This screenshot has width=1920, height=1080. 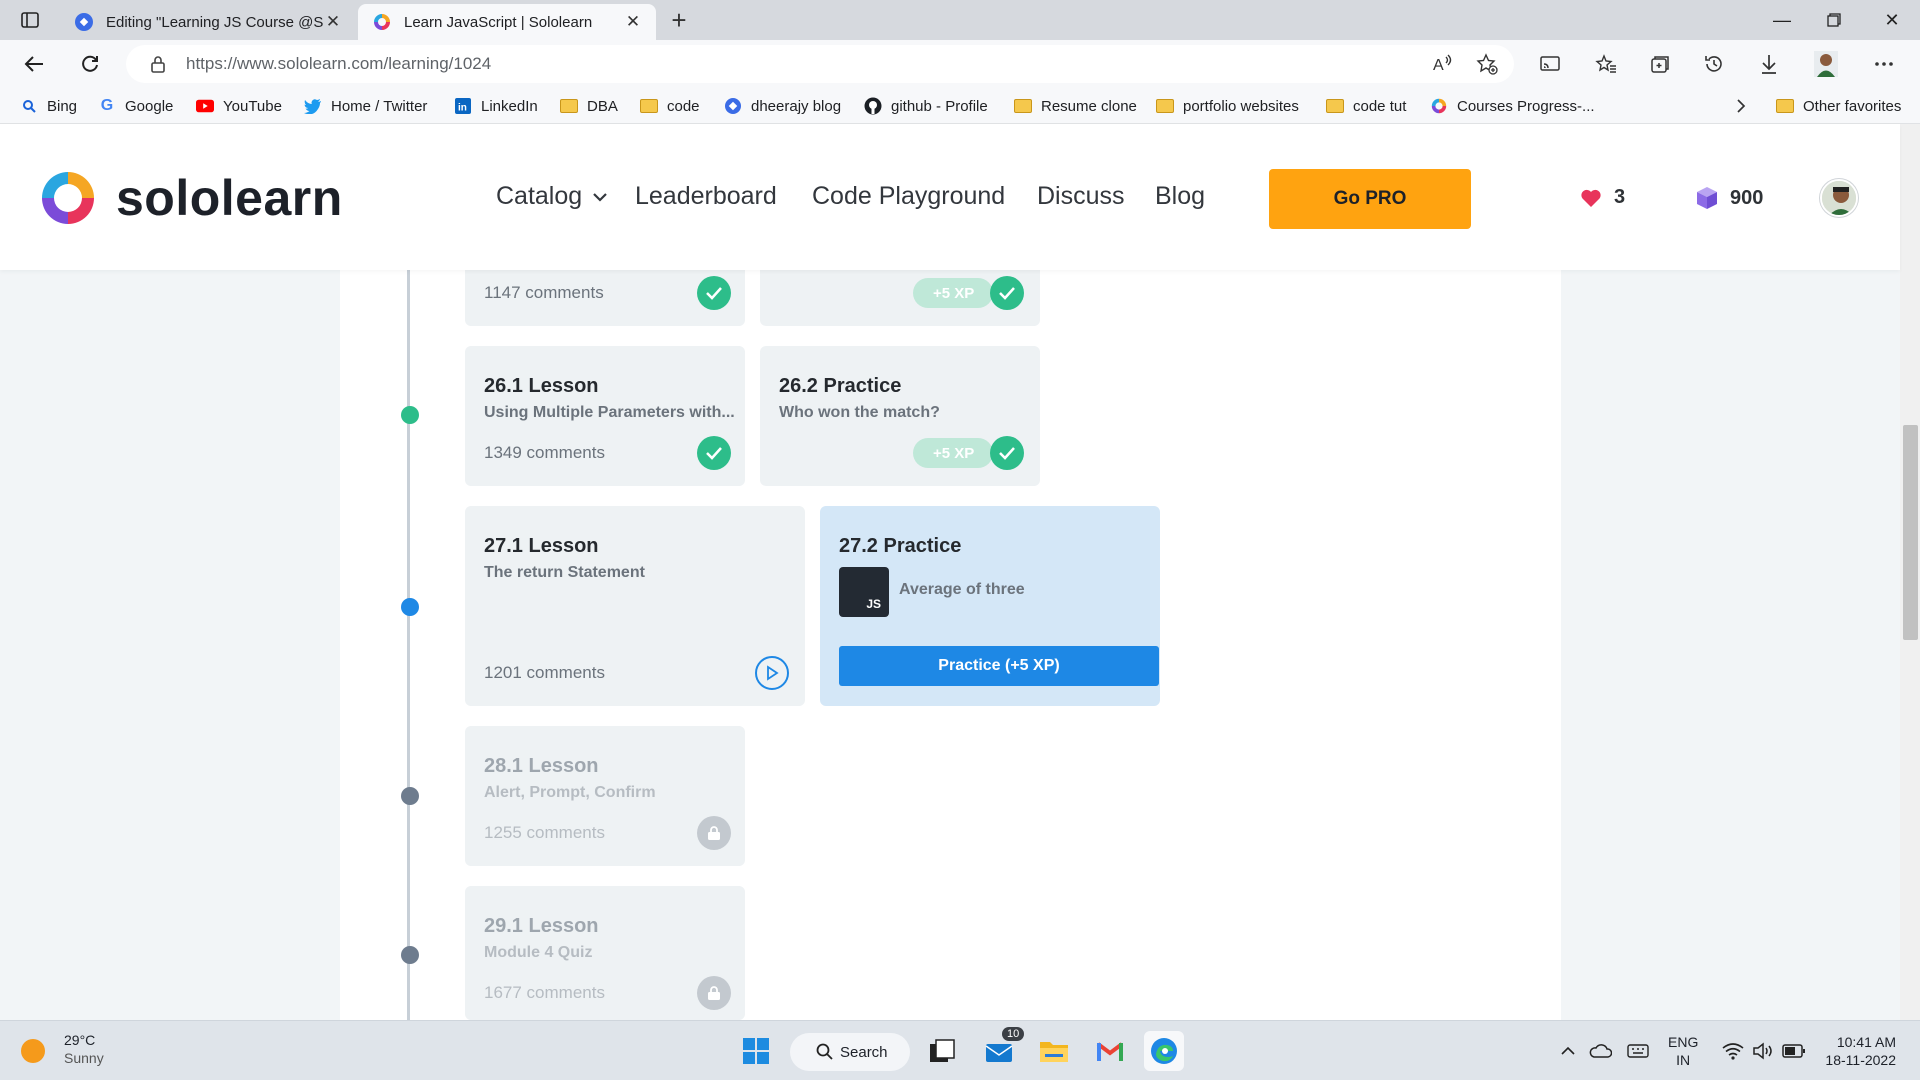 I want to click on tray-overflow-chevron-icon, so click(x=1568, y=1051).